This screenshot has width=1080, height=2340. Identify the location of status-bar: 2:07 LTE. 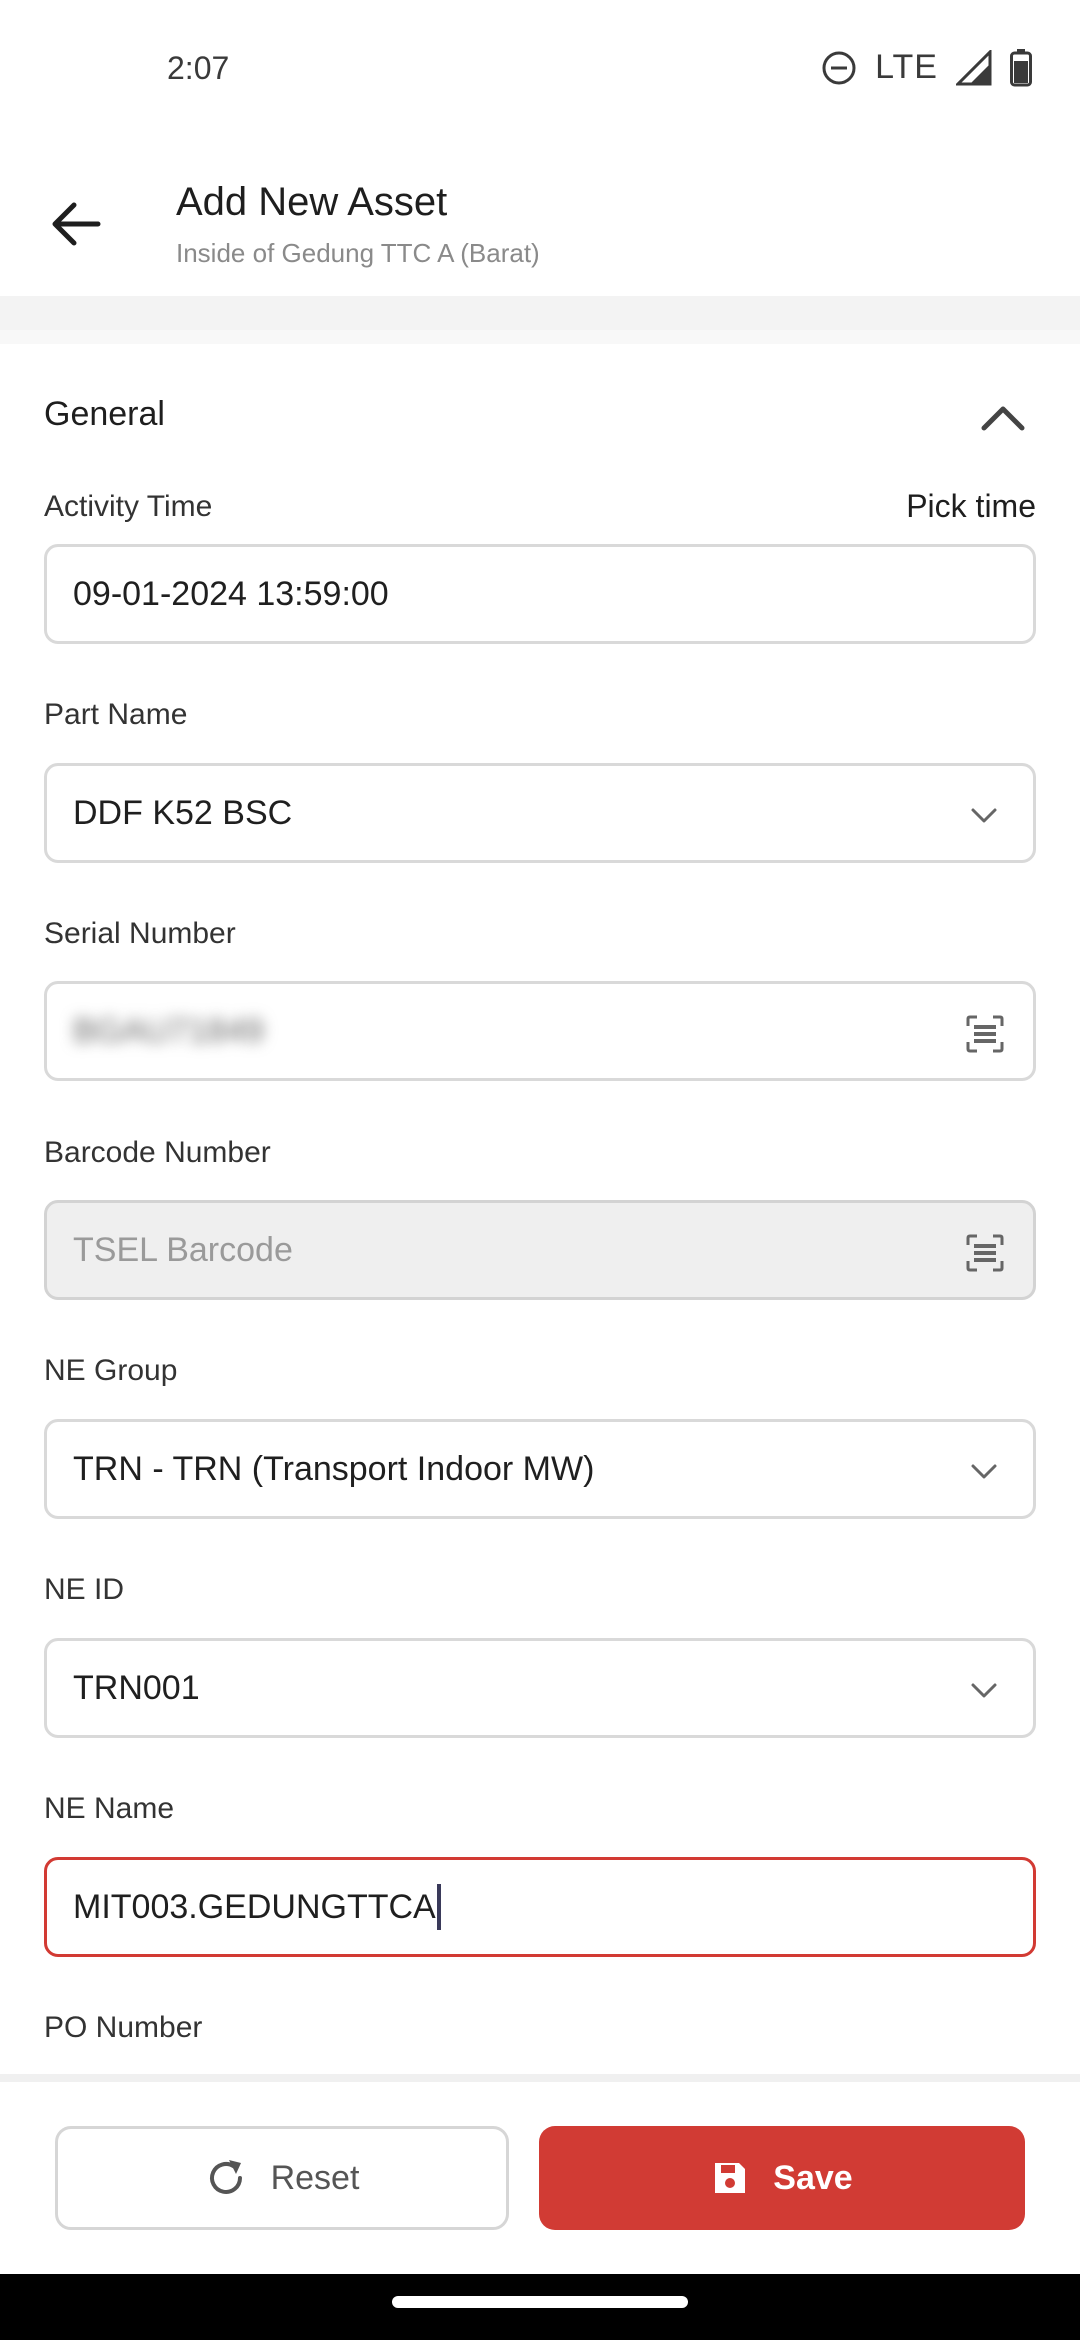
(540, 70).